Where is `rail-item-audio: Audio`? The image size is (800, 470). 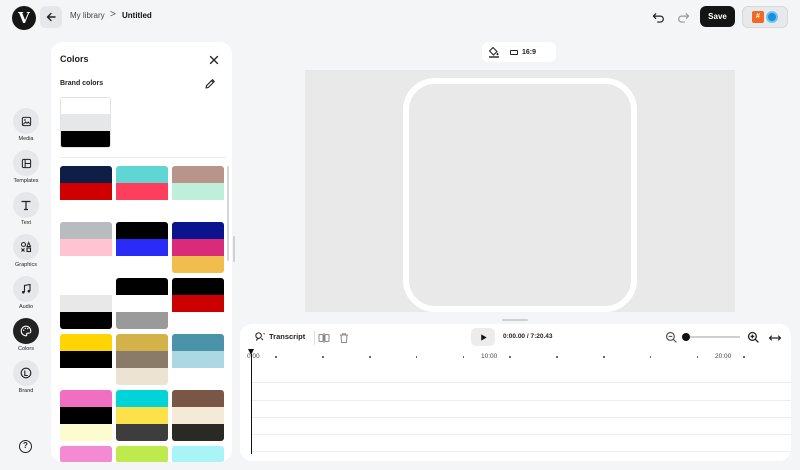 rail-item-audio: Audio is located at coordinates (26, 293).